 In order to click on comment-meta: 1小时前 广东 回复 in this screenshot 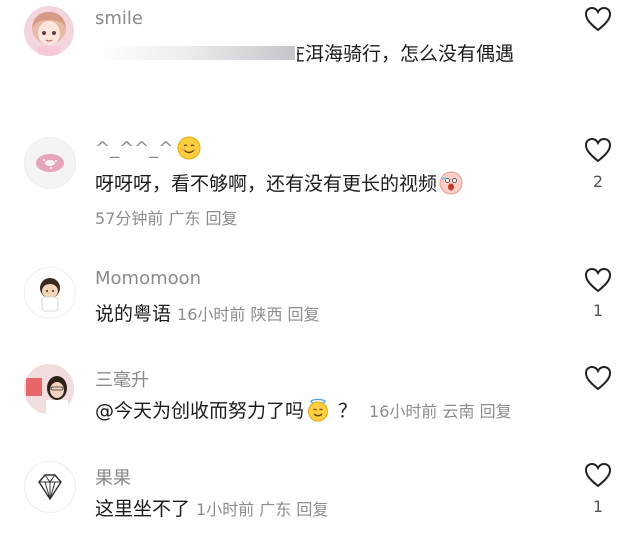, I will do `click(262, 509)`.